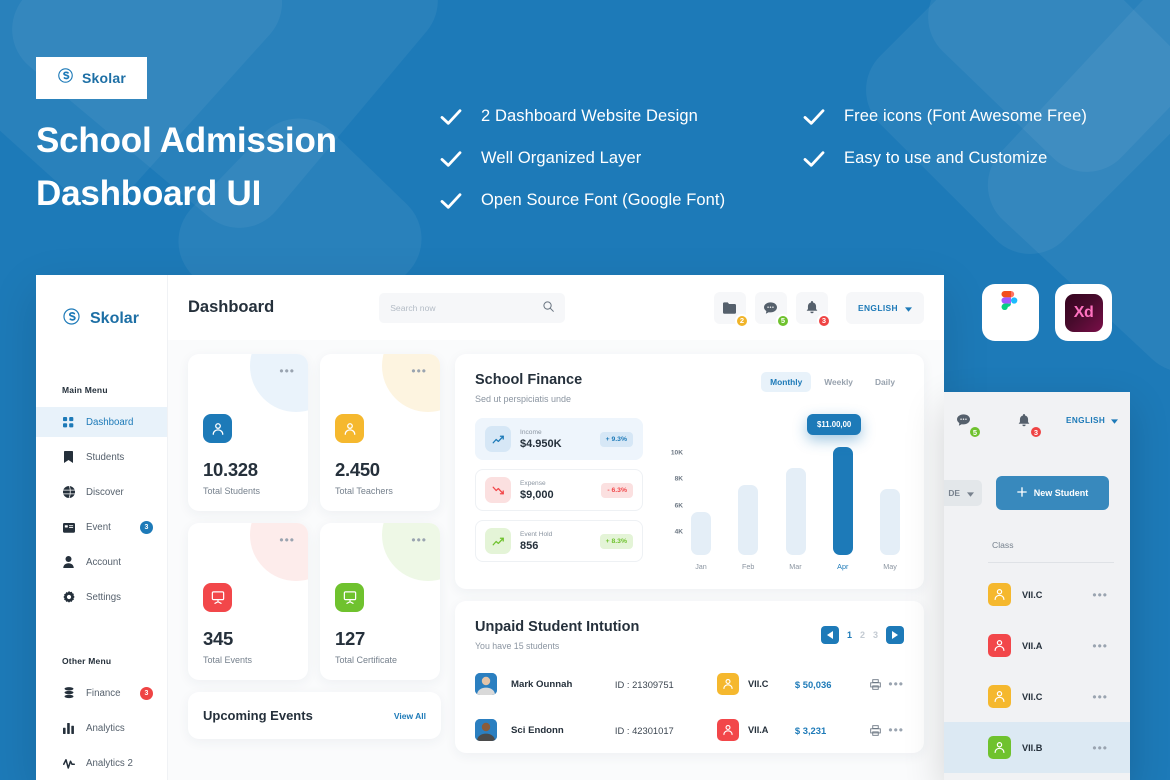  I want to click on view-all-link: View All, so click(410, 716).